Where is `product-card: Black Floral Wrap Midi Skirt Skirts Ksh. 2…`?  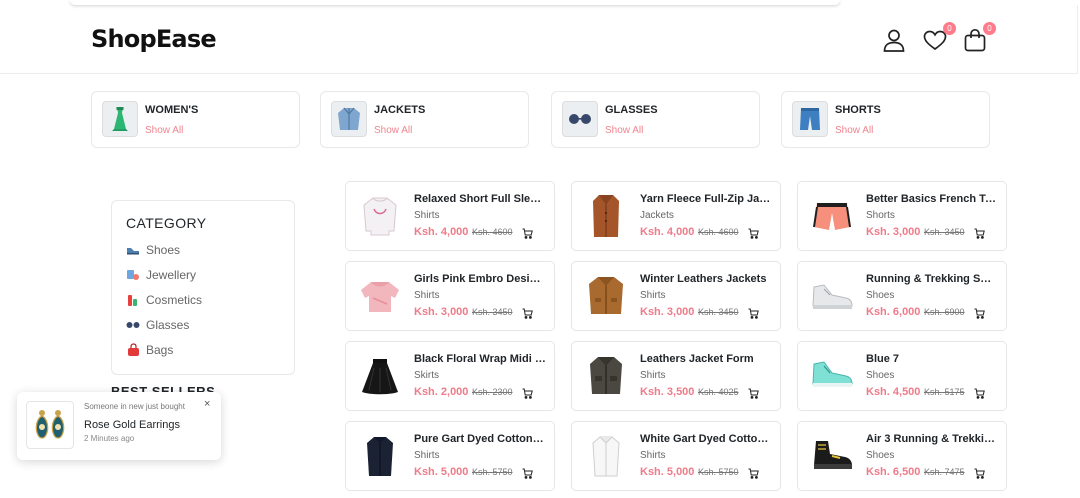
product-card: Black Floral Wrap Midi Skirt Skirts Ksh. 2… is located at coordinates (450, 376).